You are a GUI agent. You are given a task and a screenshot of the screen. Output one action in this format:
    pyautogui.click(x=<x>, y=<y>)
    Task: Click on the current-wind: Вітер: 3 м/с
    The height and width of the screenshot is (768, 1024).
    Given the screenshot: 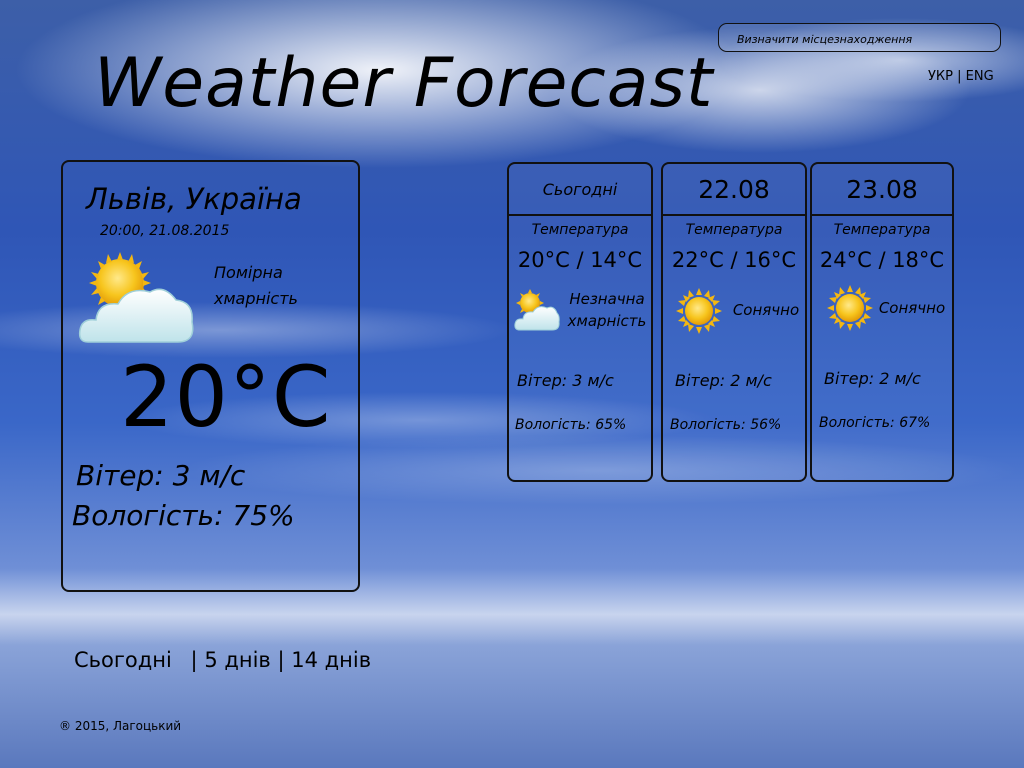 What is the action you would take?
    pyautogui.click(x=161, y=475)
    